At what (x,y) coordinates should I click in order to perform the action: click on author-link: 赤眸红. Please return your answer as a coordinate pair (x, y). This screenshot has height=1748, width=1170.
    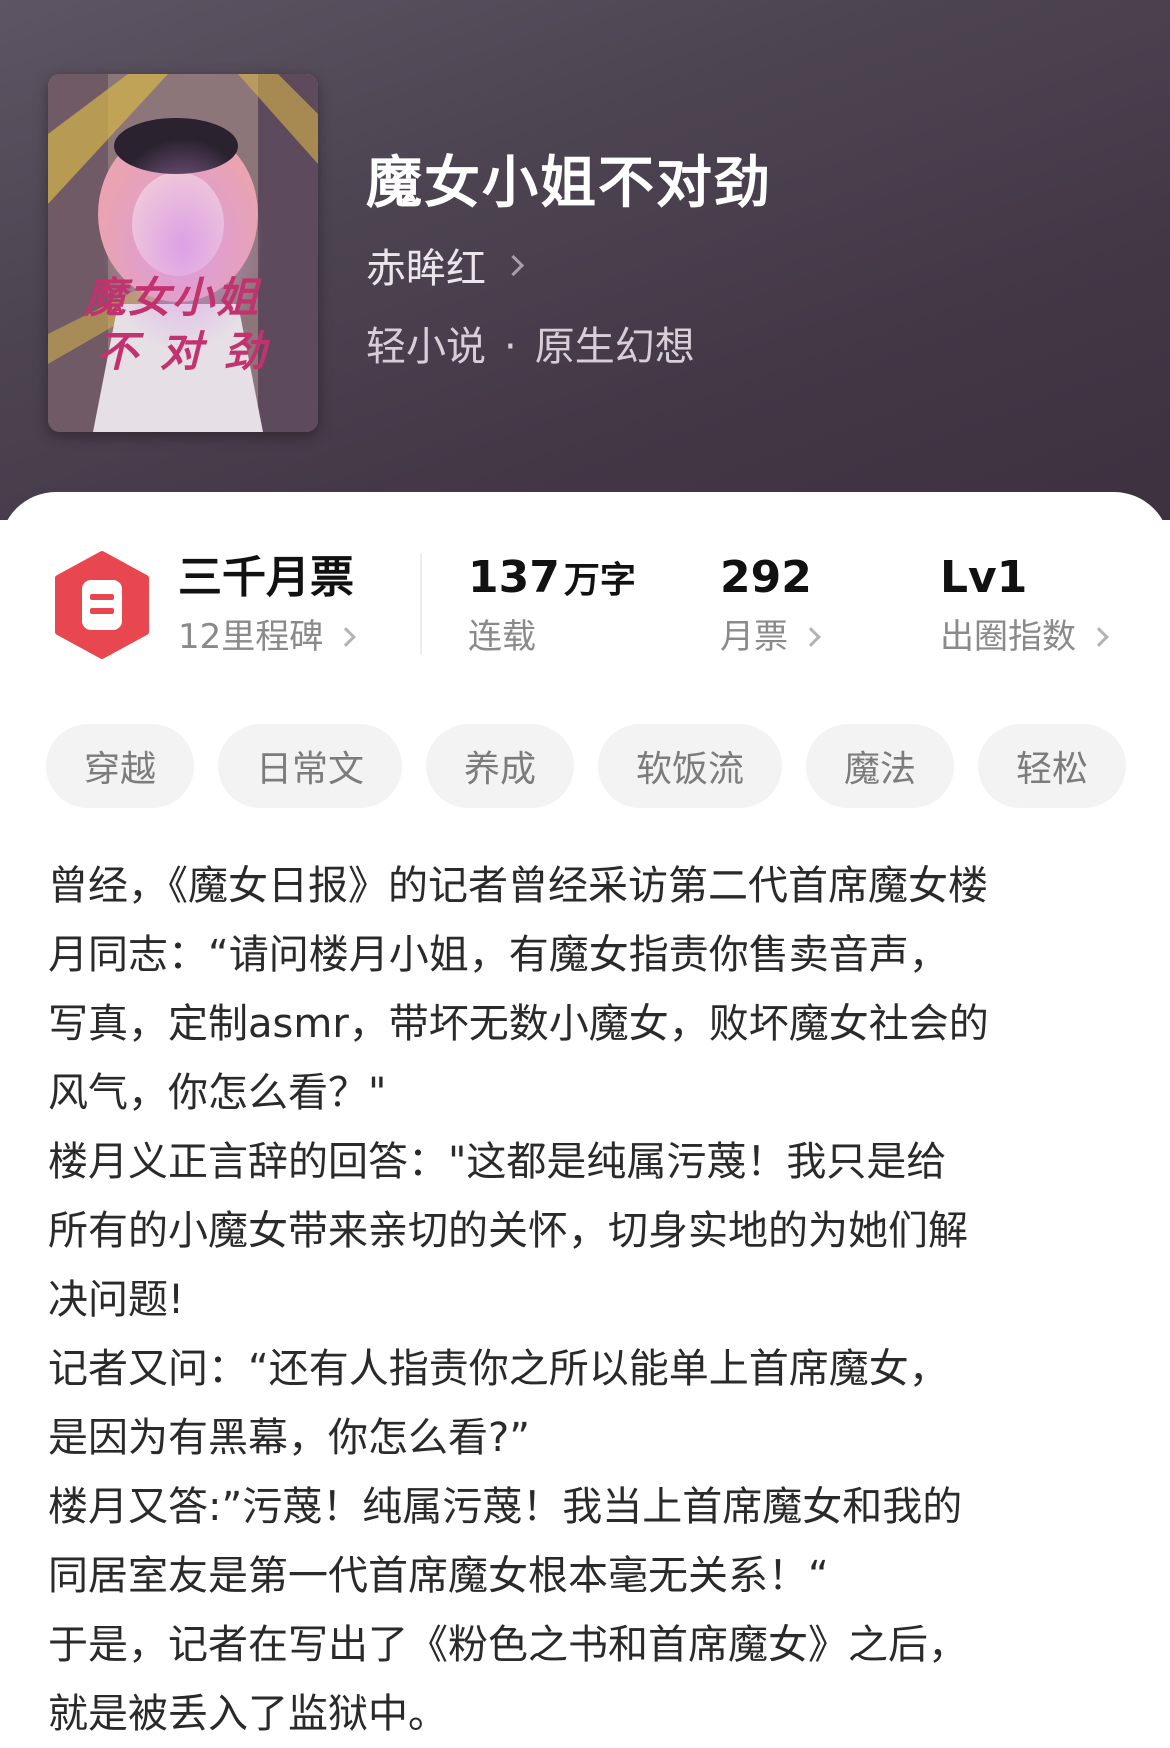
    Looking at the image, I should click on (445, 265).